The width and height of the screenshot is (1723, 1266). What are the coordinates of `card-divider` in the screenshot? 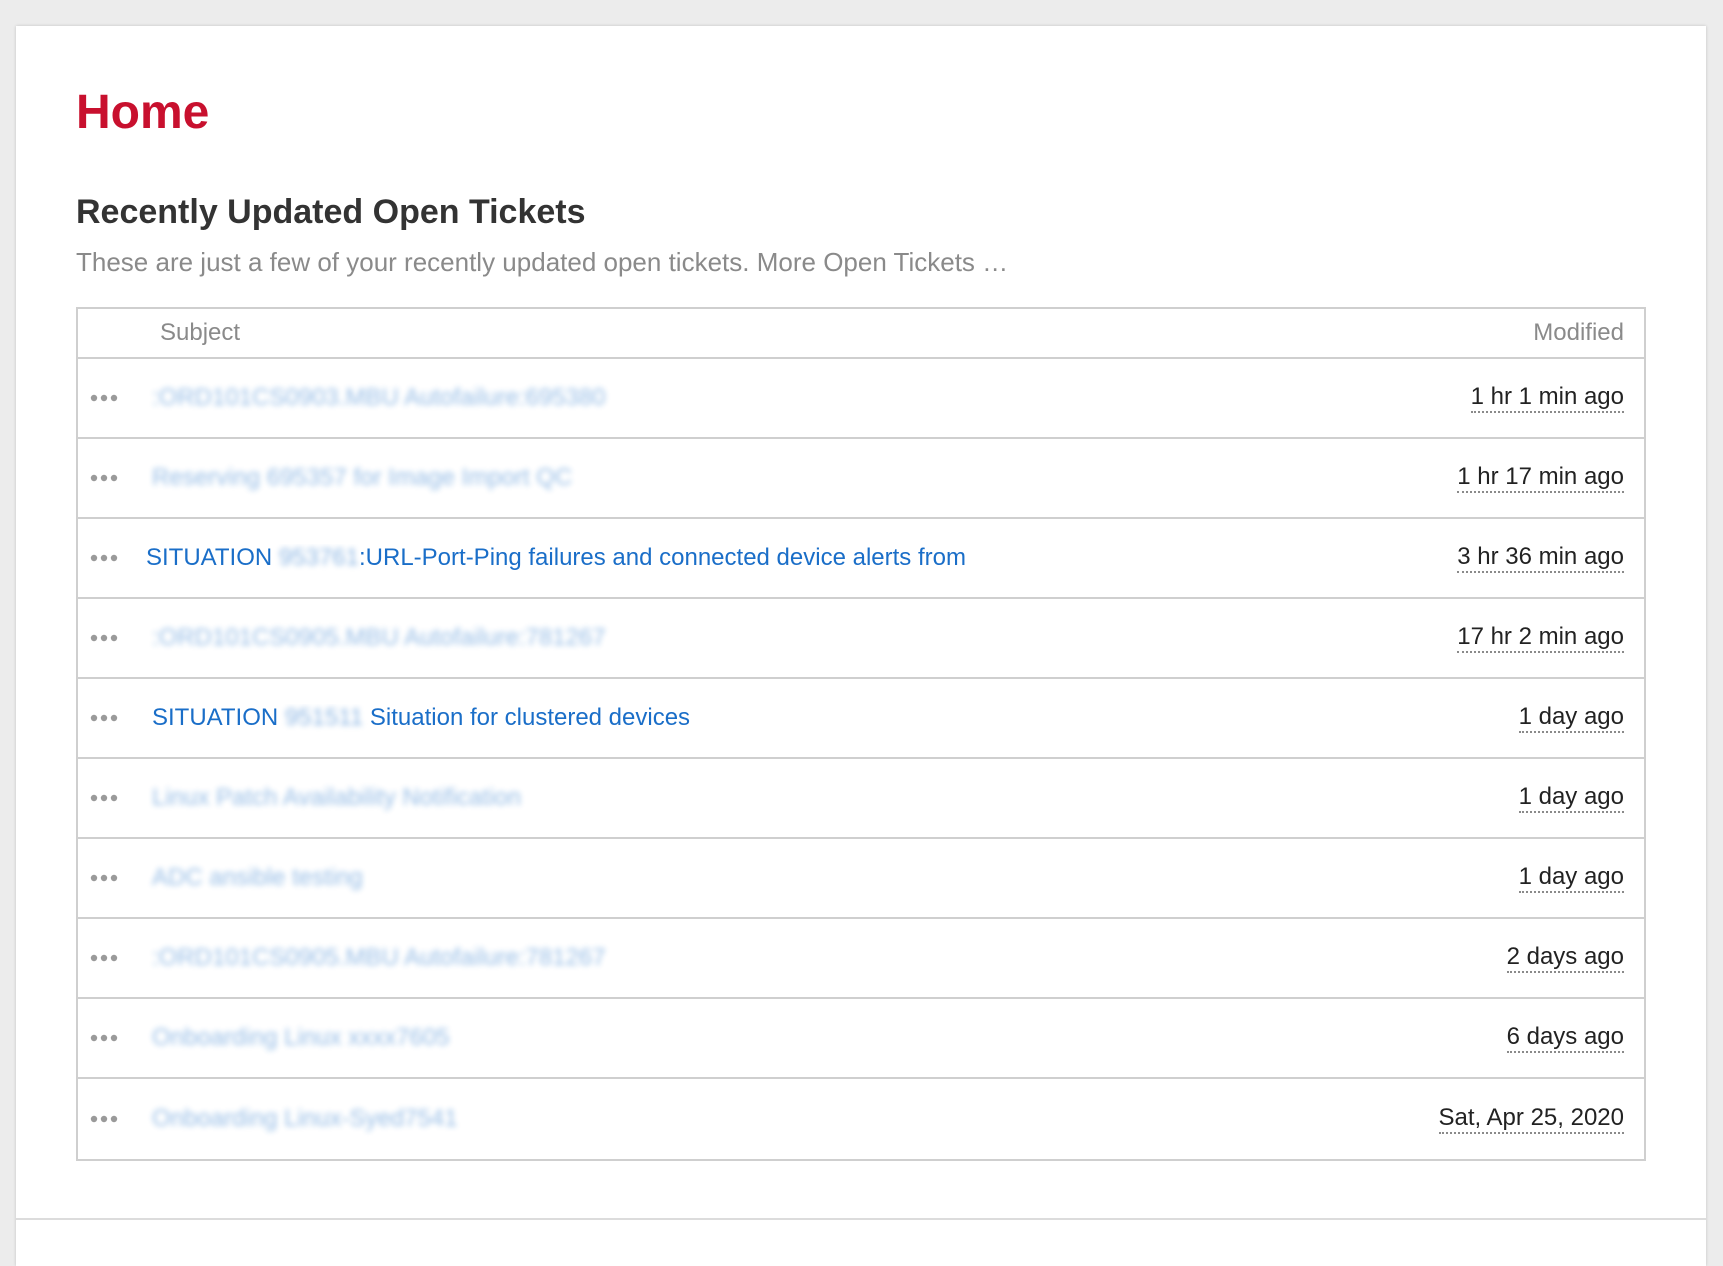 It's located at (861, 1219).